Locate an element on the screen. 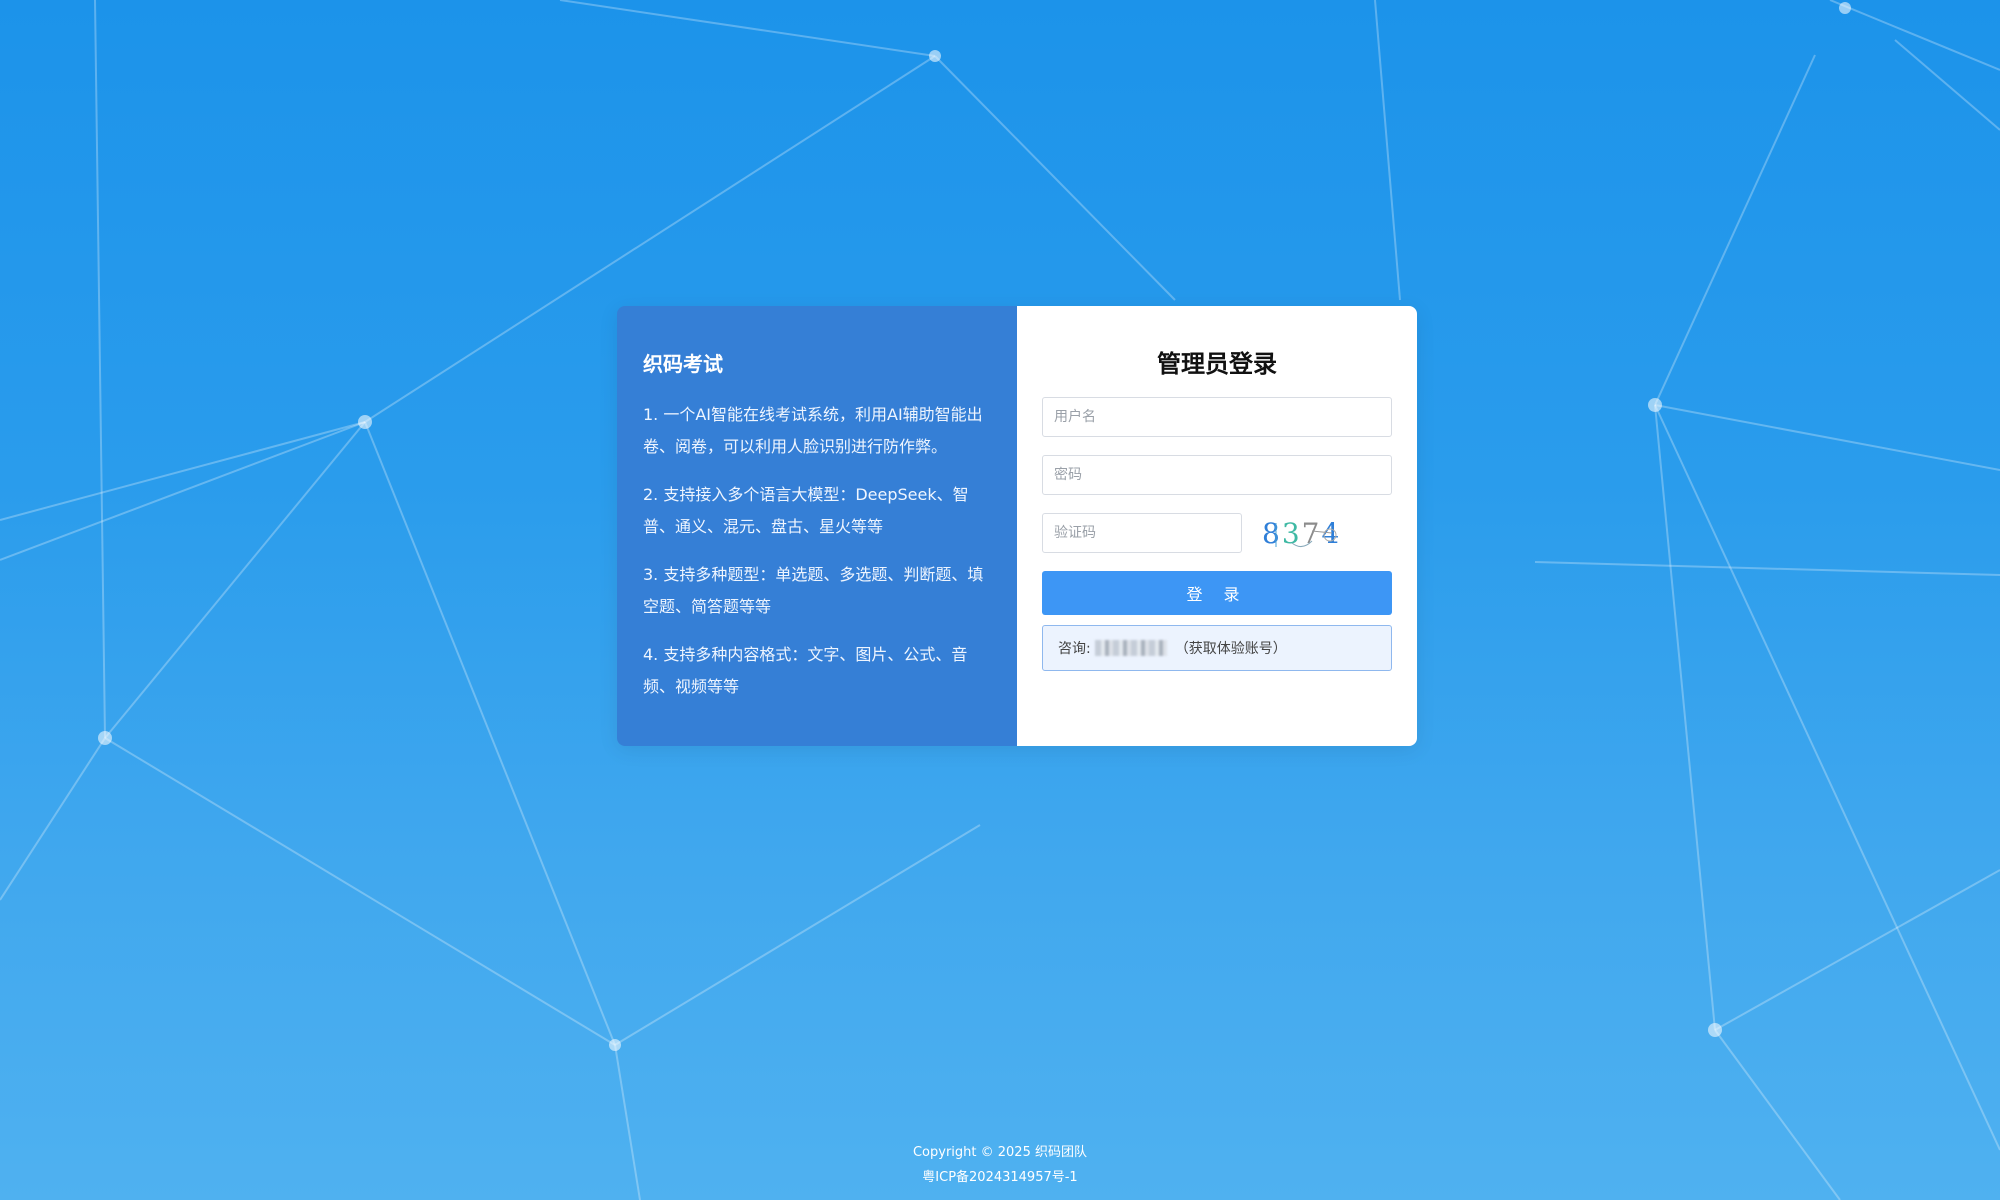  intro-item-3: 3. 支持多种题型：单选题、多选题、判断题、填空题、简答题等等 is located at coordinates (813, 590).